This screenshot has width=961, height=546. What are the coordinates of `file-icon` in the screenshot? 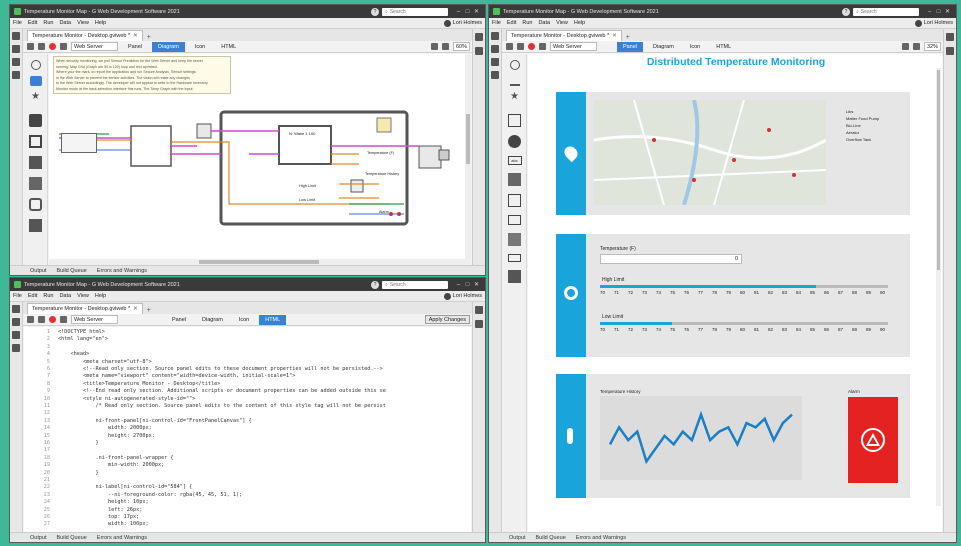 It's located at (495, 49).